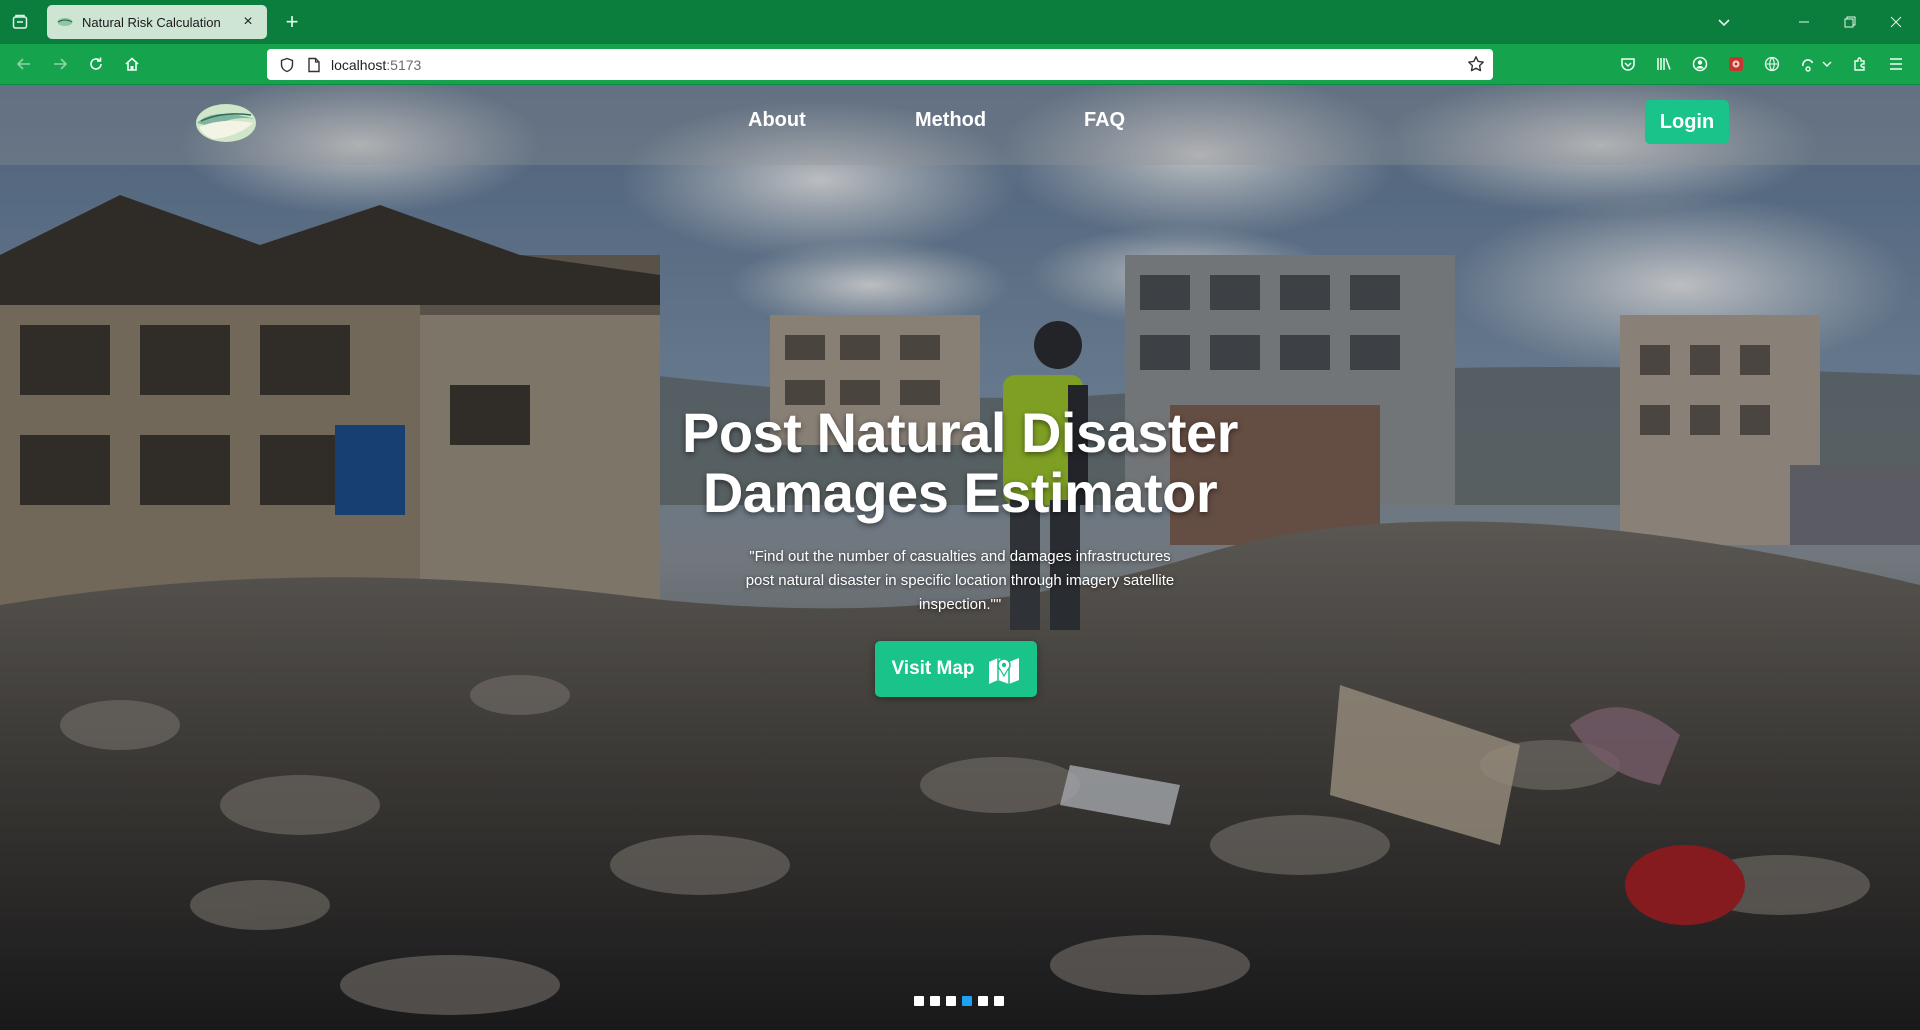 The image size is (1920, 1030). What do you see at coordinates (1664, 64) in the screenshot?
I see `library-icon` at bounding box center [1664, 64].